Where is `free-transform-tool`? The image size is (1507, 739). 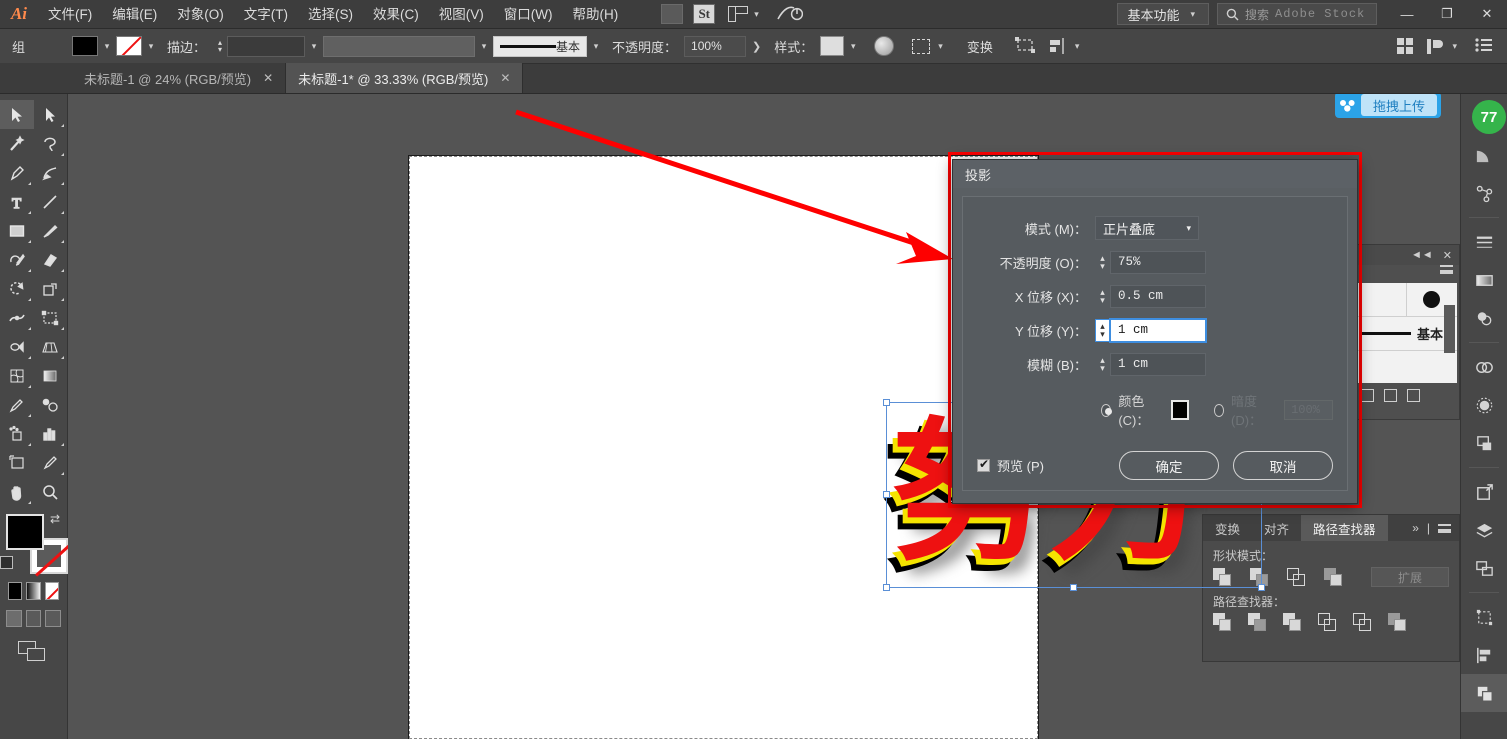 free-transform-tool is located at coordinates (51, 317).